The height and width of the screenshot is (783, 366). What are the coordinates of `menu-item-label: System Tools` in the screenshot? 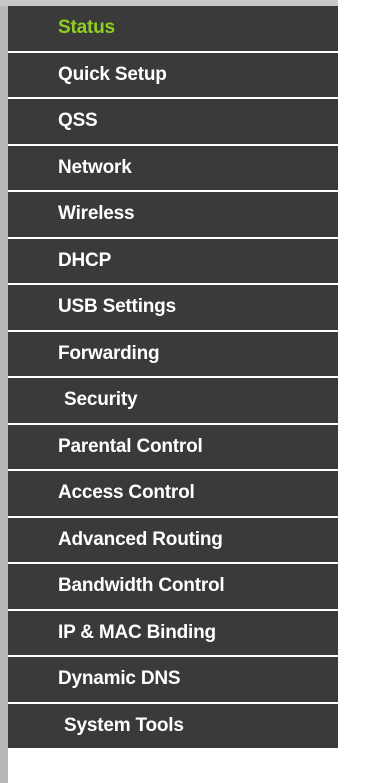 It's located at (124, 725).